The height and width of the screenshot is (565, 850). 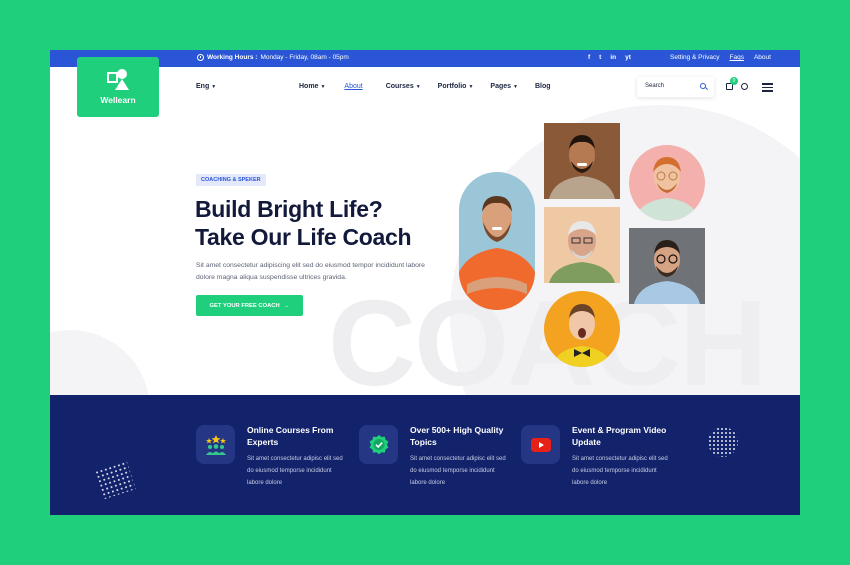 What do you see at coordinates (303, 237) in the screenshot?
I see `hero-title-line2: Take Our Life Coach` at bounding box center [303, 237].